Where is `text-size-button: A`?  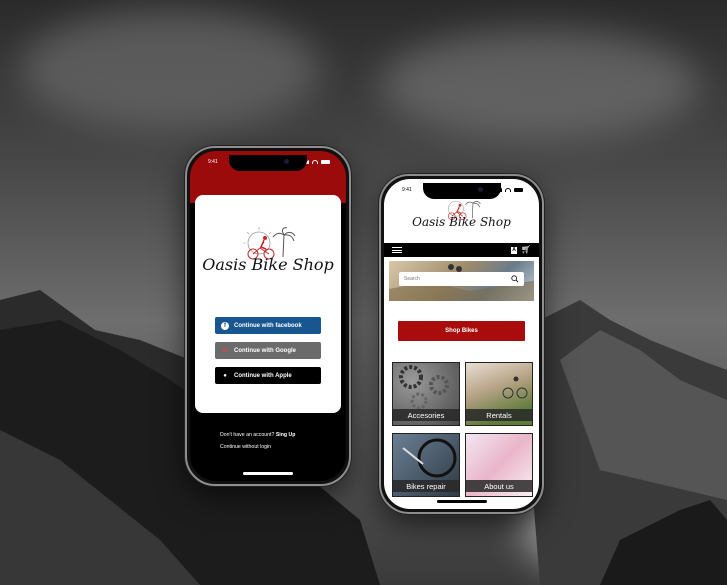 text-size-button: A is located at coordinates (514, 250).